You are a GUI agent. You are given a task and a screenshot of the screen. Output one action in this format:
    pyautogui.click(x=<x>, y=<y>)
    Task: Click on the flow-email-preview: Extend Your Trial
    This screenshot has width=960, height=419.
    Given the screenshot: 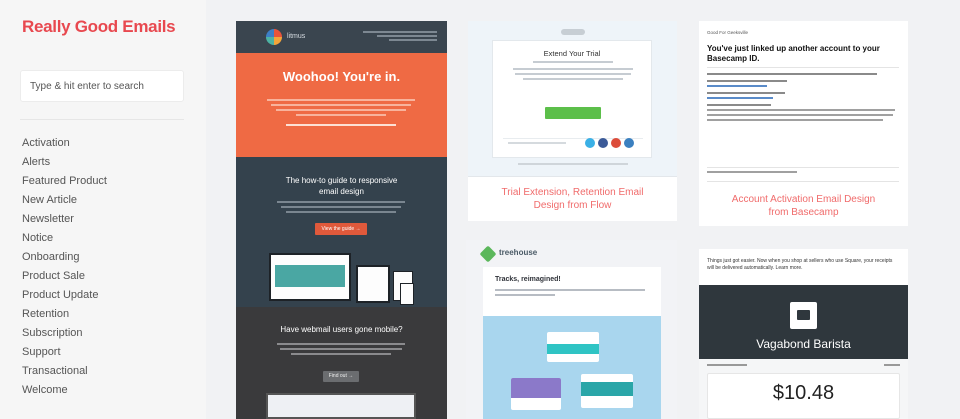 What is the action you would take?
    pyautogui.click(x=572, y=99)
    